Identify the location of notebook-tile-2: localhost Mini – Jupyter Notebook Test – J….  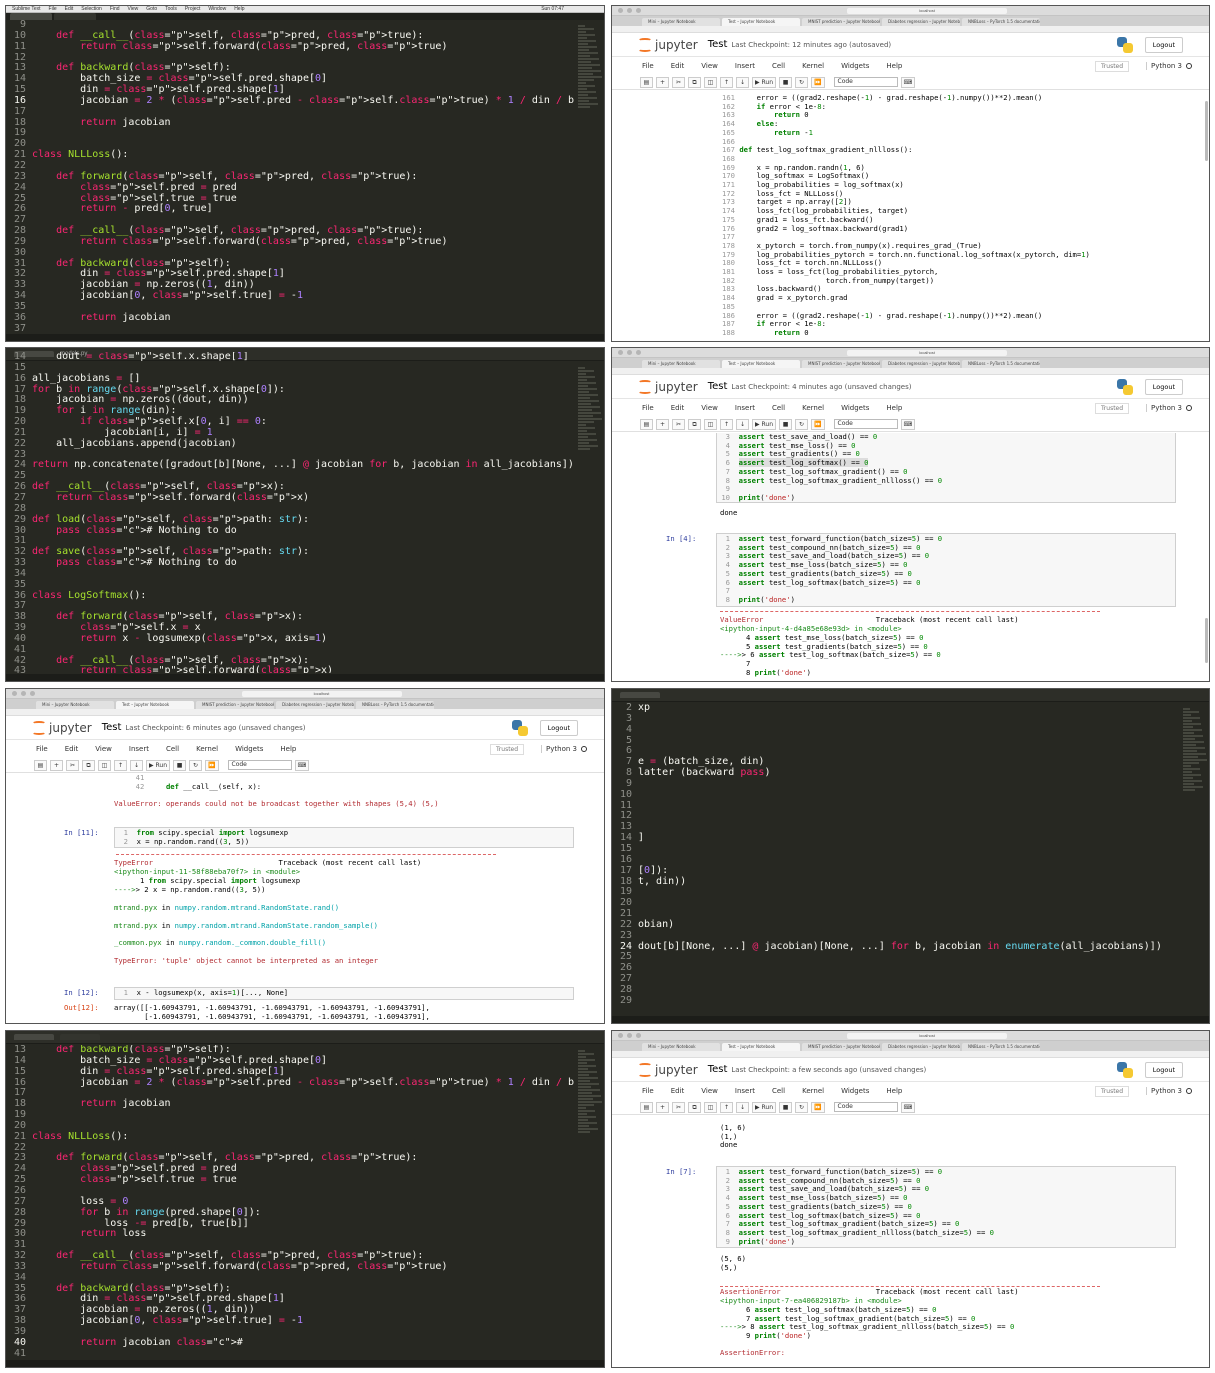
(910, 173).